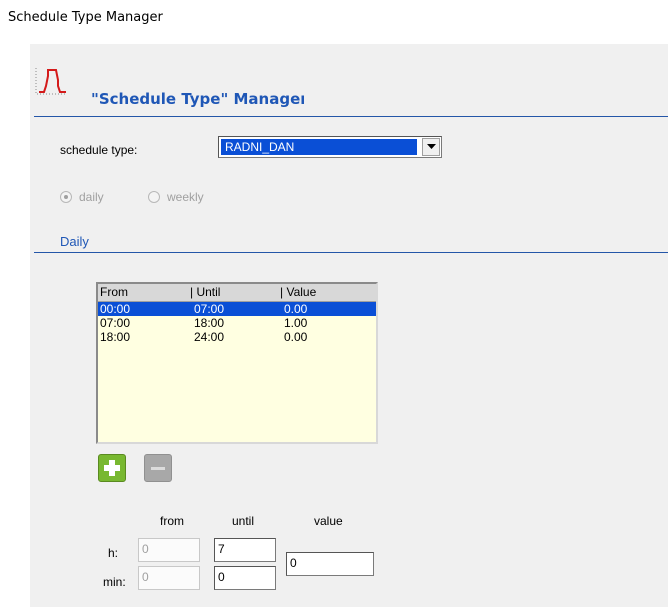  What do you see at coordinates (114, 582) in the screenshot?
I see `minutes-row-label: min:` at bounding box center [114, 582].